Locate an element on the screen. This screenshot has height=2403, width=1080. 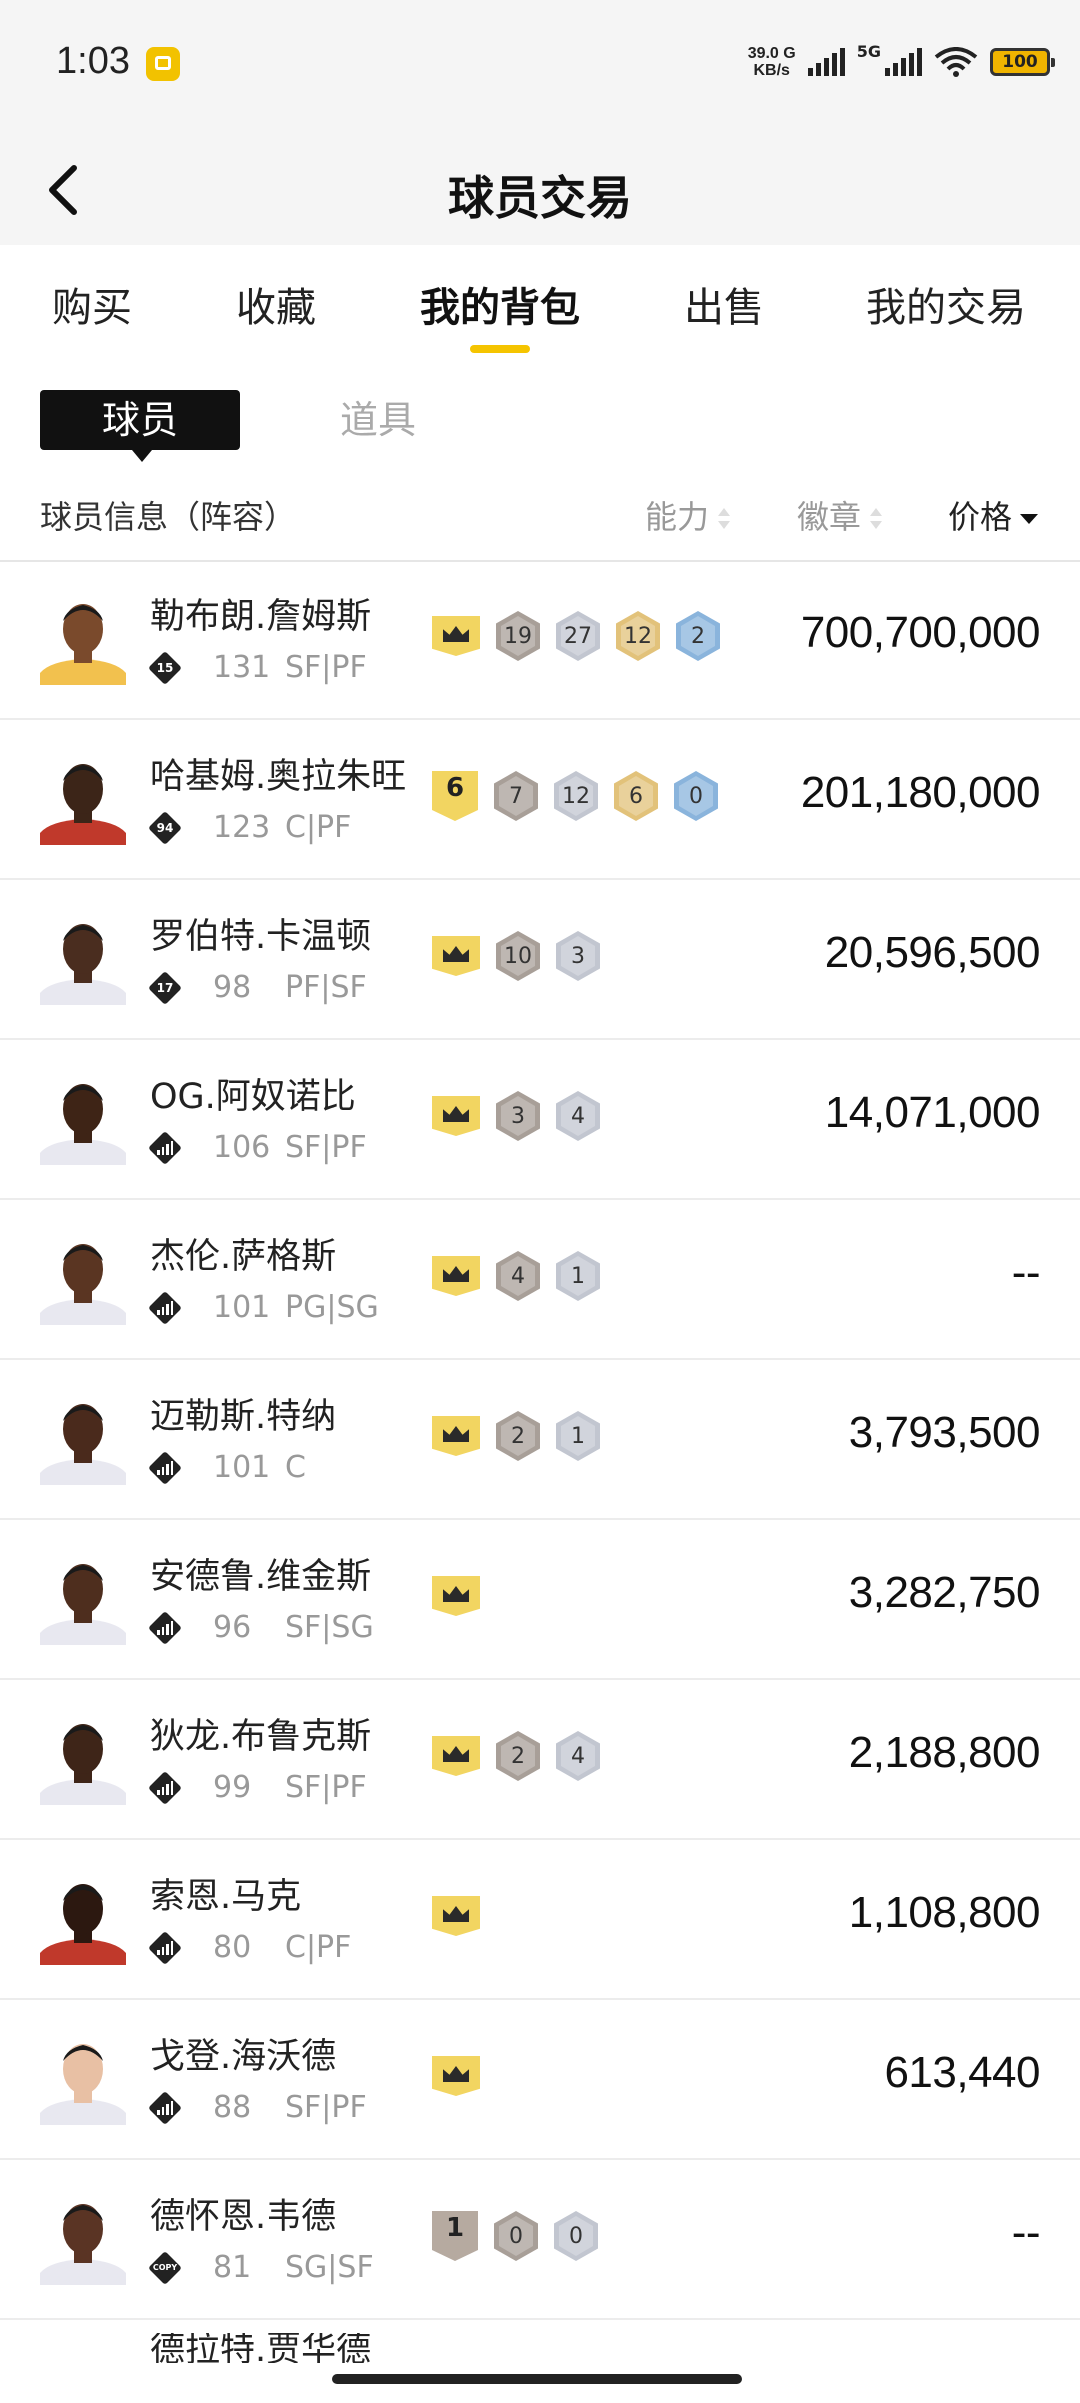
subtab-players: 球员 is located at coordinates (140, 426).